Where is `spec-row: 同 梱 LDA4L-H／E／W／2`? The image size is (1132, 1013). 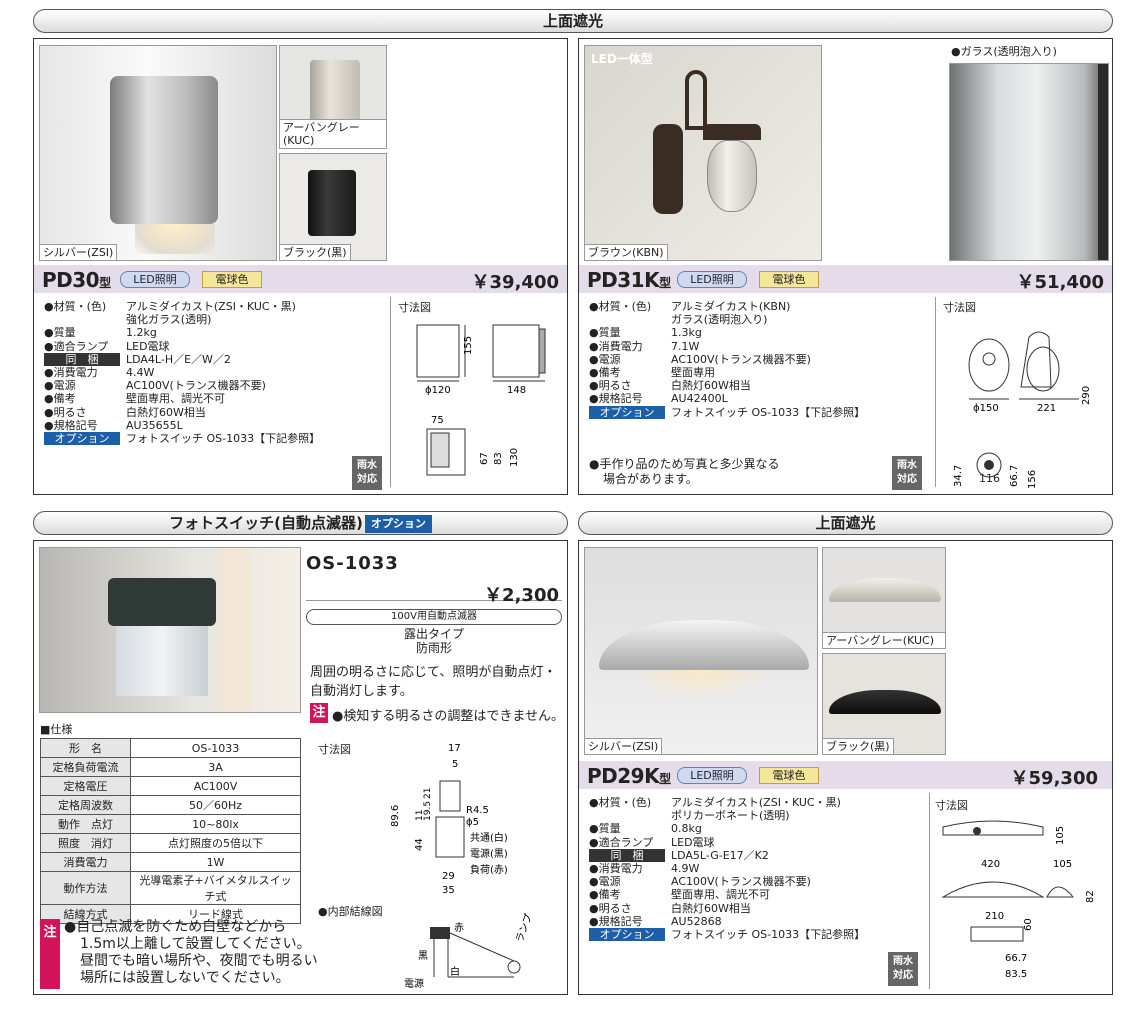
spec-row: 同 梱 LDA4L-H／E／W／2 is located at coordinates (214, 359).